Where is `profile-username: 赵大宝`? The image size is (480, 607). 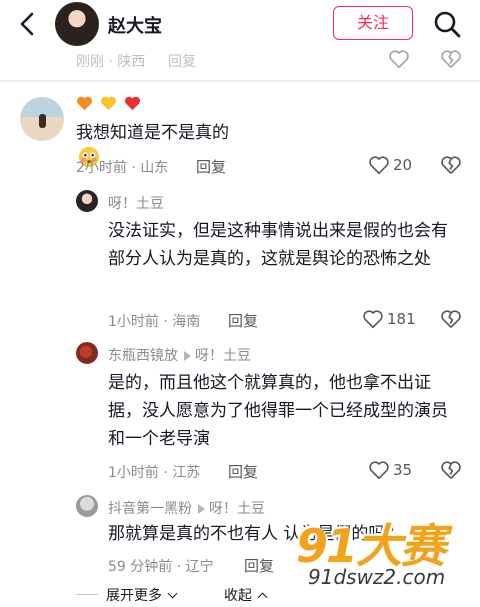
profile-username: 赵大宝 is located at coordinates (135, 25).